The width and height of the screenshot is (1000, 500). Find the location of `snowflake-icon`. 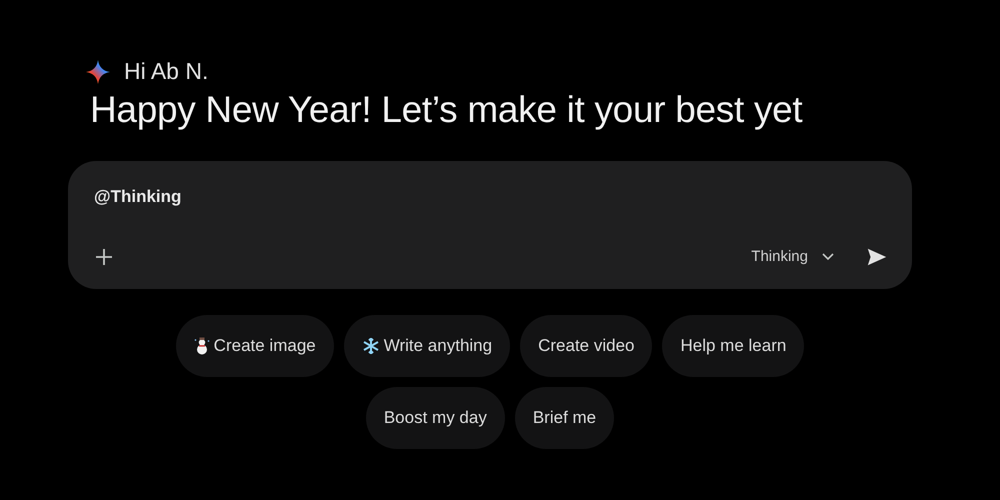

snowflake-icon is located at coordinates (371, 346).